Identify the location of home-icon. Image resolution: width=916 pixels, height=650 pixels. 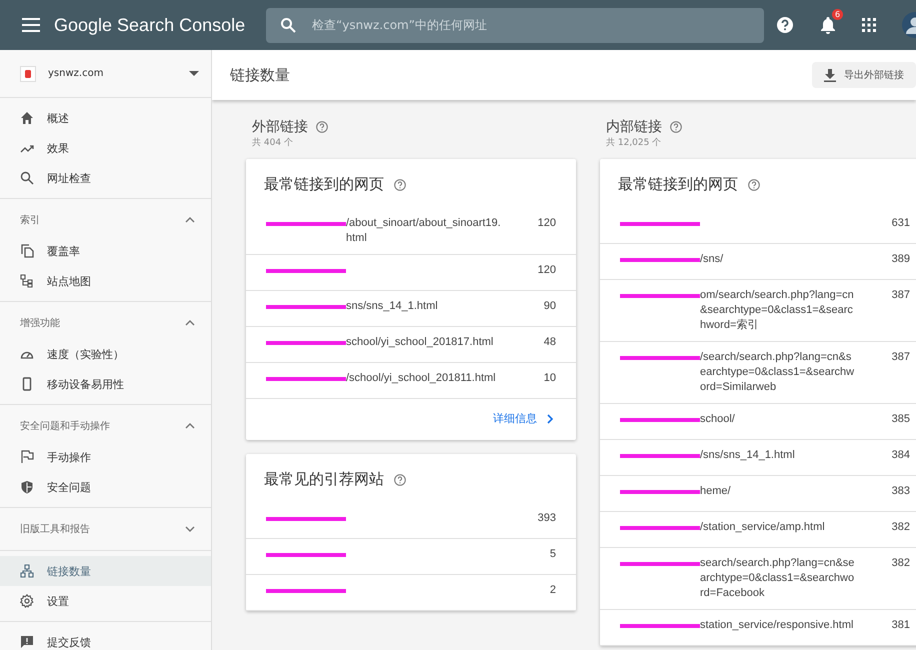
(27, 118).